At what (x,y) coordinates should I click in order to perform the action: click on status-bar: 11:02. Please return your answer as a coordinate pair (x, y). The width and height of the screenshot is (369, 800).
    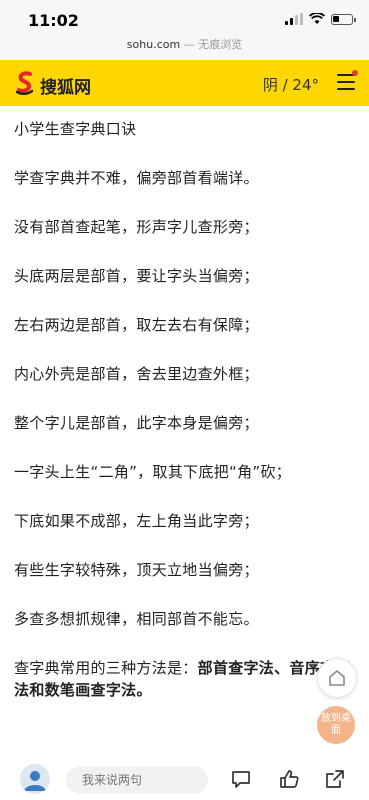
    Looking at the image, I should click on (184, 18).